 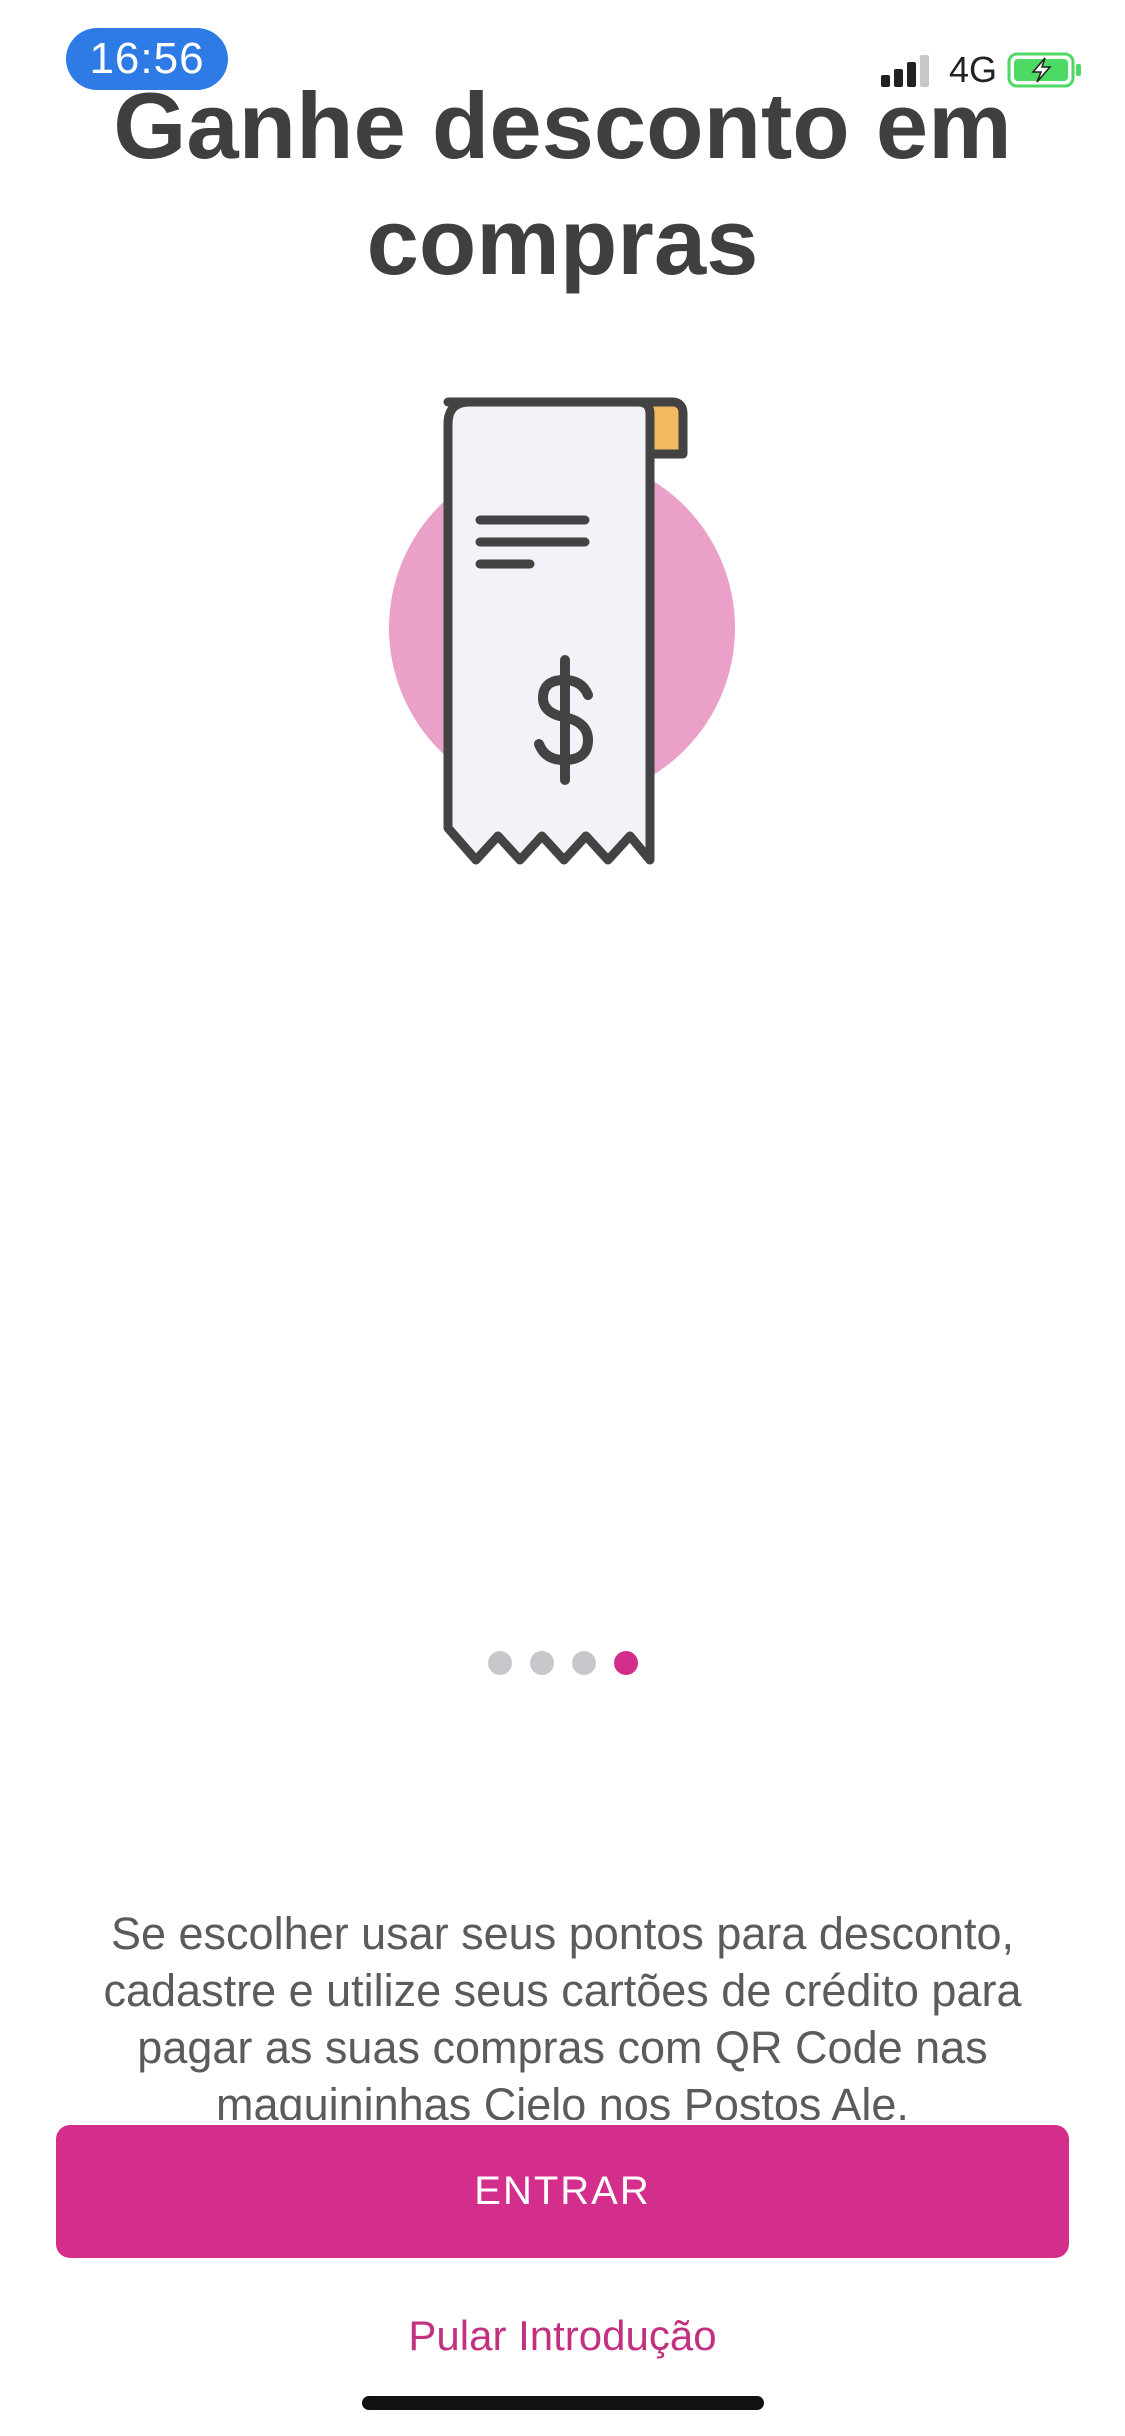 What do you see at coordinates (147, 59) in the screenshot?
I see `status-time: 16:56` at bounding box center [147, 59].